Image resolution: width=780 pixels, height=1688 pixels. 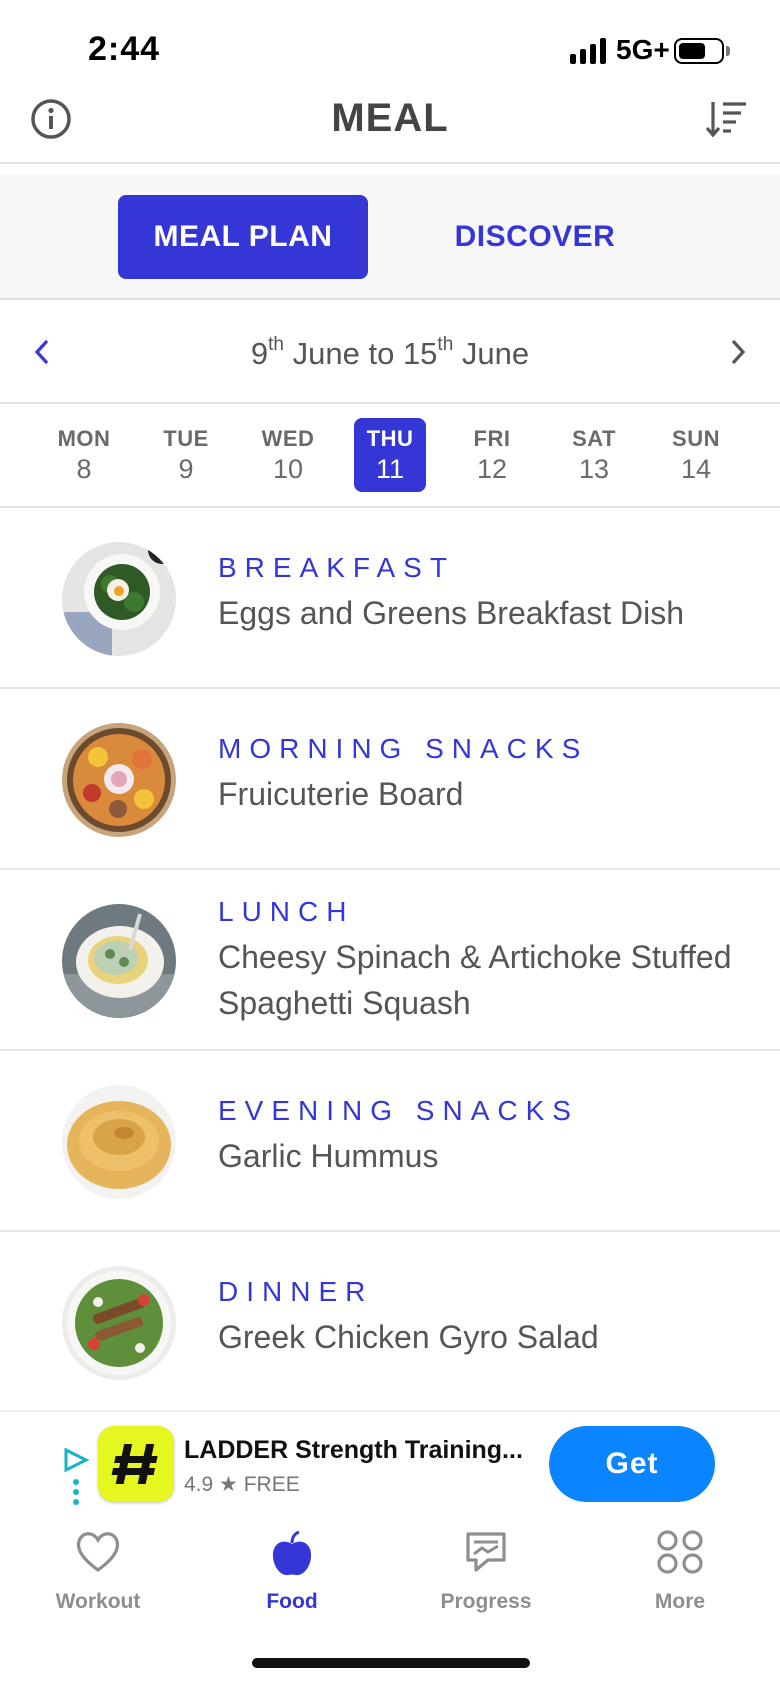 I want to click on day-number: 12, so click(x=492, y=469).